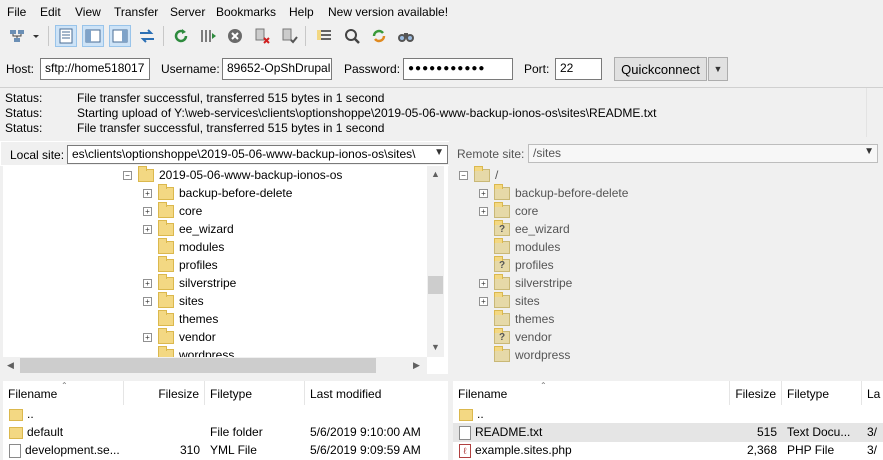 Image resolution: width=883 pixels, height=460 pixels. Describe the element at coordinates (515, 336) in the screenshot. I see `tree-item: ? vendor` at that location.